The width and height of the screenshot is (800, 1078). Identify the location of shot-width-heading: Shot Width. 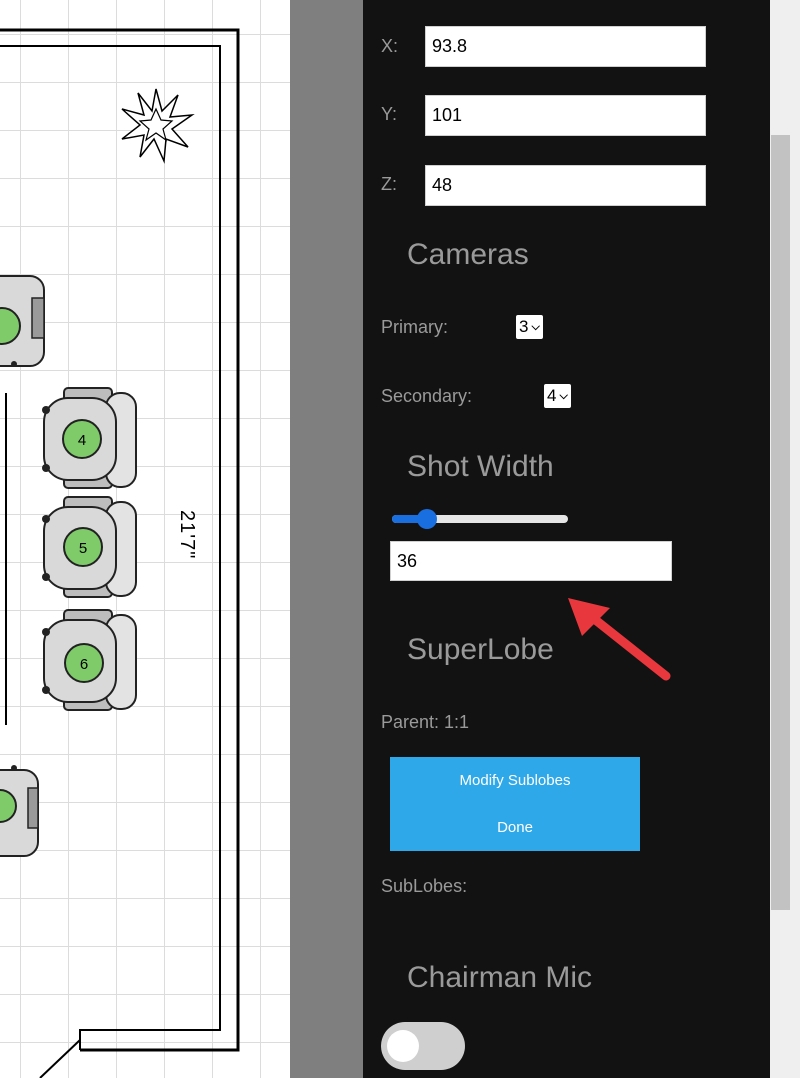
(480, 466).